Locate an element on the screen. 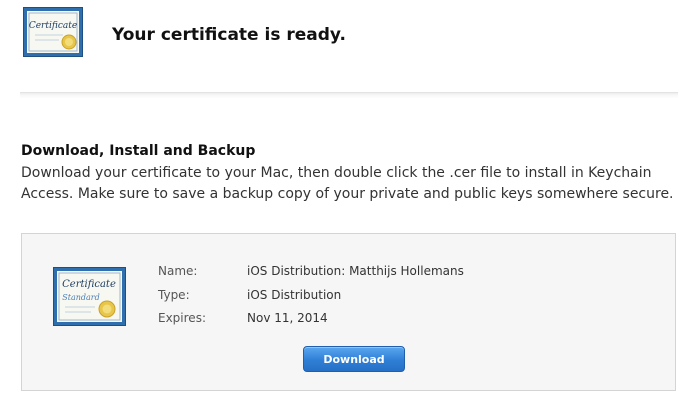 Image resolution: width=698 pixels, height=401 pixels. certificate-standard-icon: Certificate Standard is located at coordinates (89, 296).